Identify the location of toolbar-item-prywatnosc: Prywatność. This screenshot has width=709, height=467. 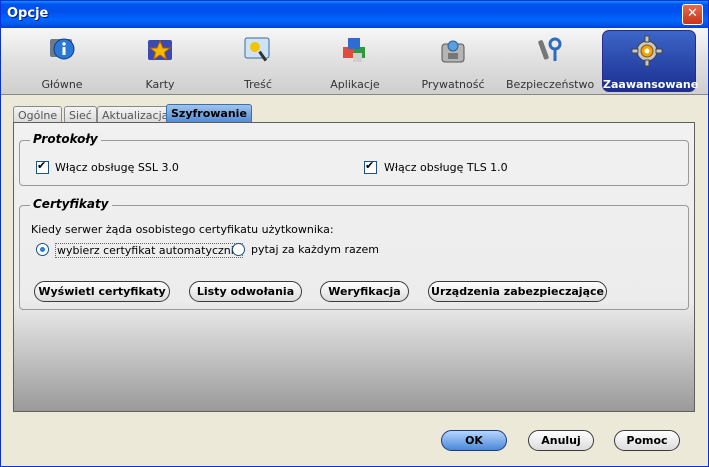
(453, 61).